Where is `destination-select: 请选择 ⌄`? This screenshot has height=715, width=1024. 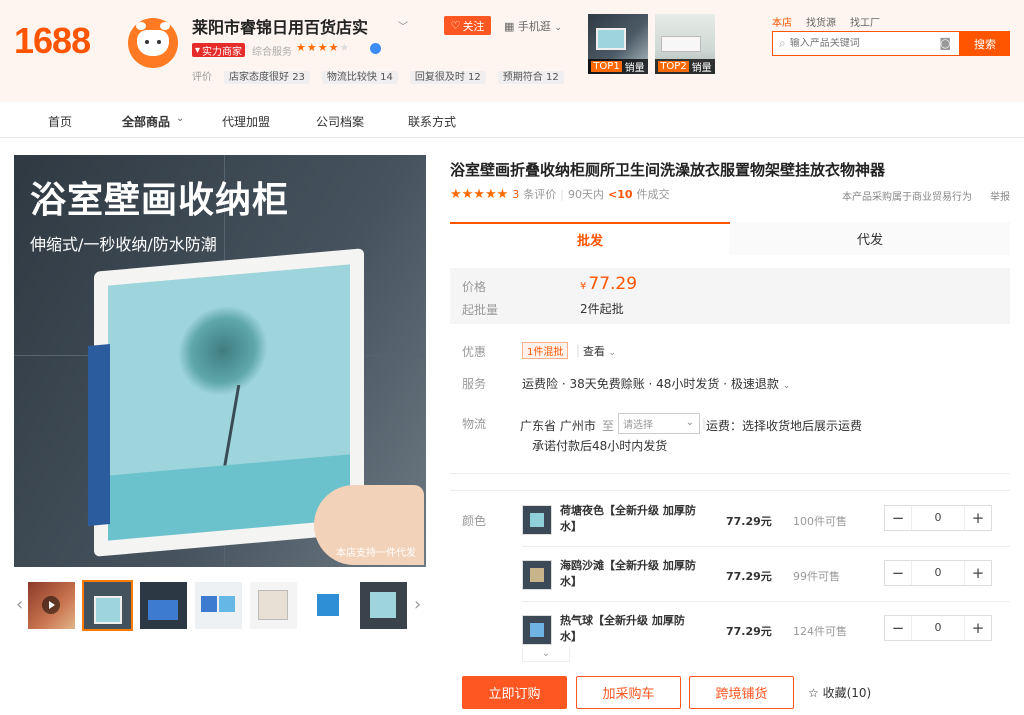
destination-select: 请选择 ⌄ is located at coordinates (659, 423).